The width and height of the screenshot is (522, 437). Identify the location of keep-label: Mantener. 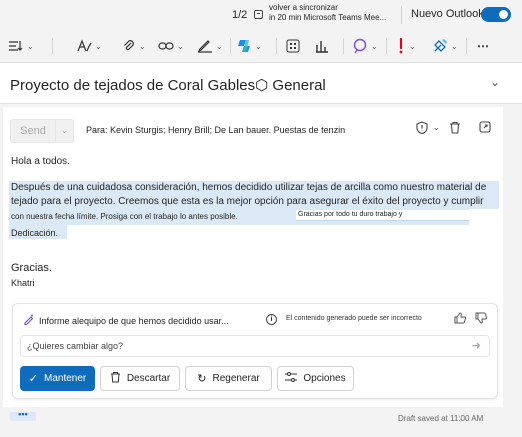
(65, 378).